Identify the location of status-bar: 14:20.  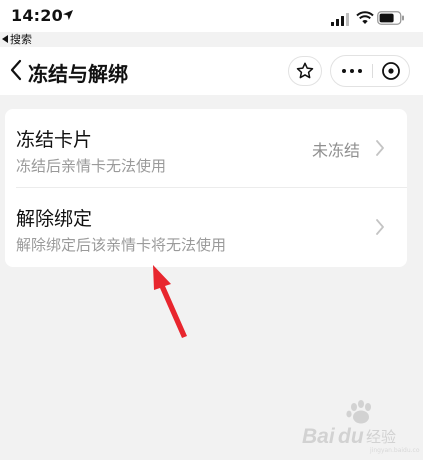
(211, 16).